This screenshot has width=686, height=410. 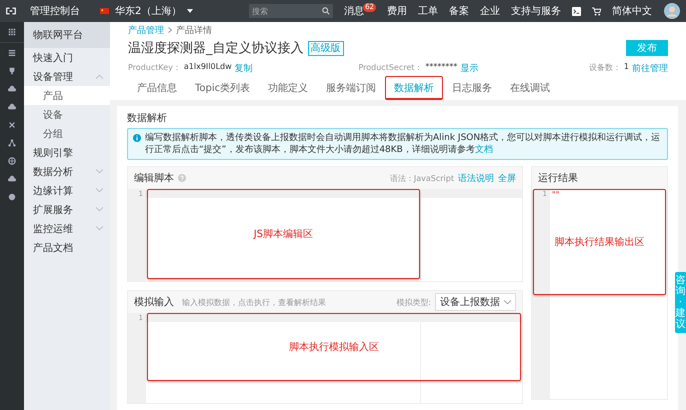 What do you see at coordinates (558, 178) in the screenshot?
I see `panel-title: 运行结果` at bounding box center [558, 178].